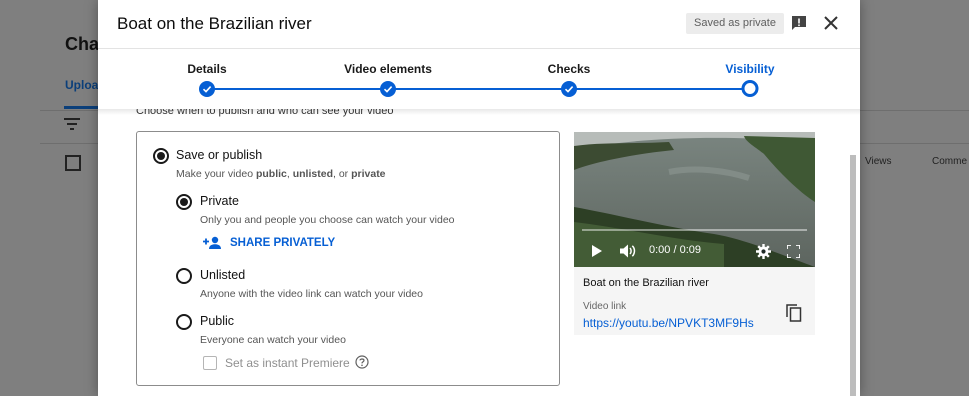  What do you see at coordinates (799, 23) in the screenshot?
I see `feedback-icon` at bounding box center [799, 23].